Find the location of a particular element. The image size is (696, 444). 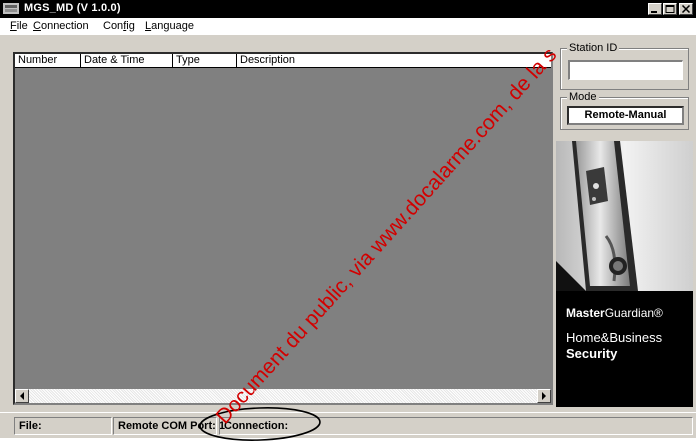

brand-name: MasterGuardian® is located at coordinates (614, 313).